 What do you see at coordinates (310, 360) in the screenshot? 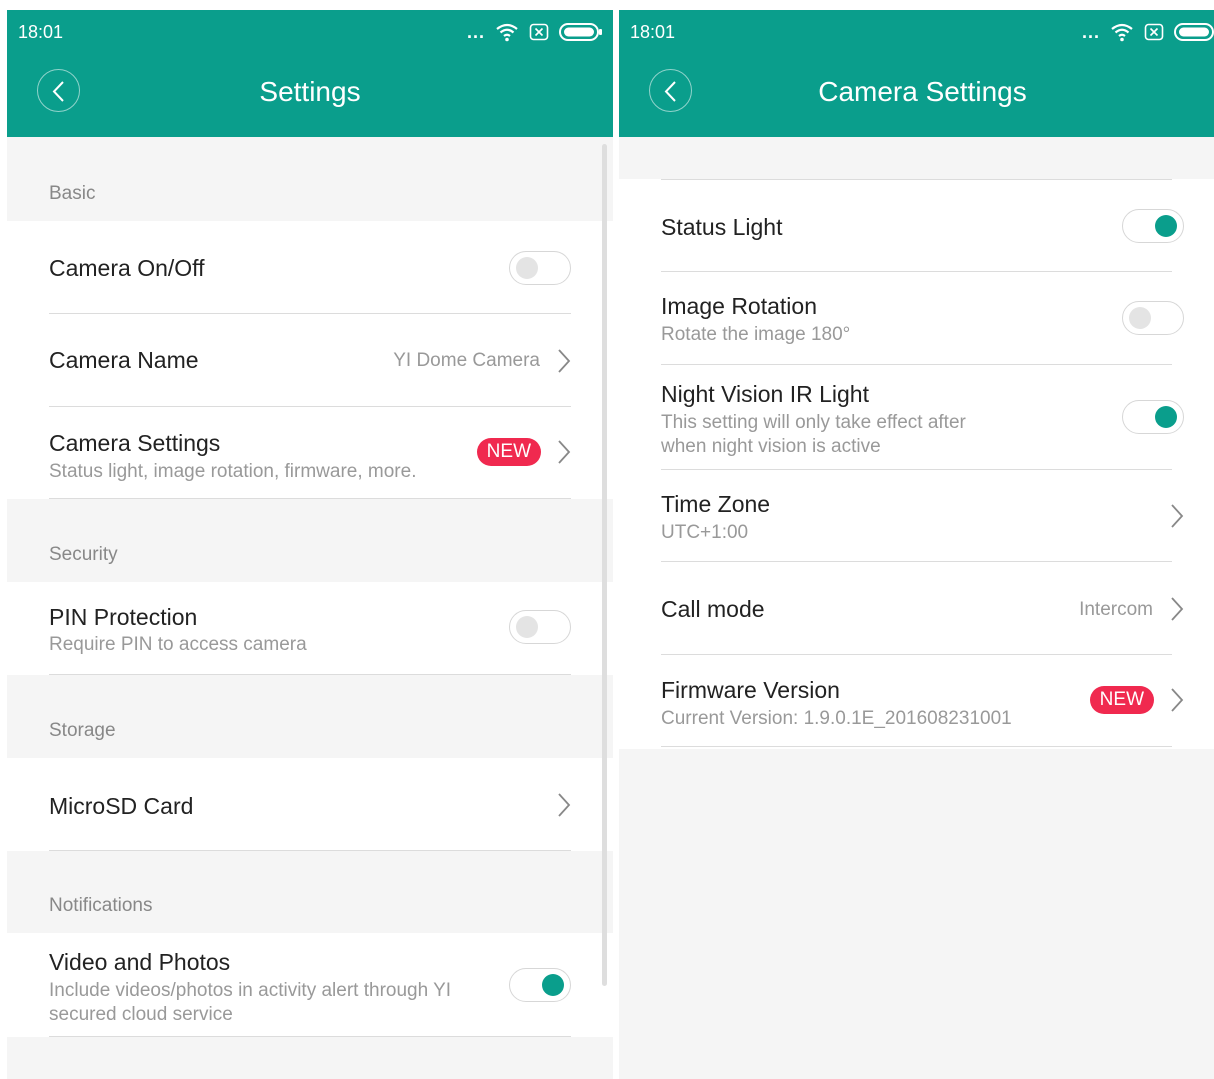
I see `camera-name-row: Camera Name YI Dome Camera` at bounding box center [310, 360].